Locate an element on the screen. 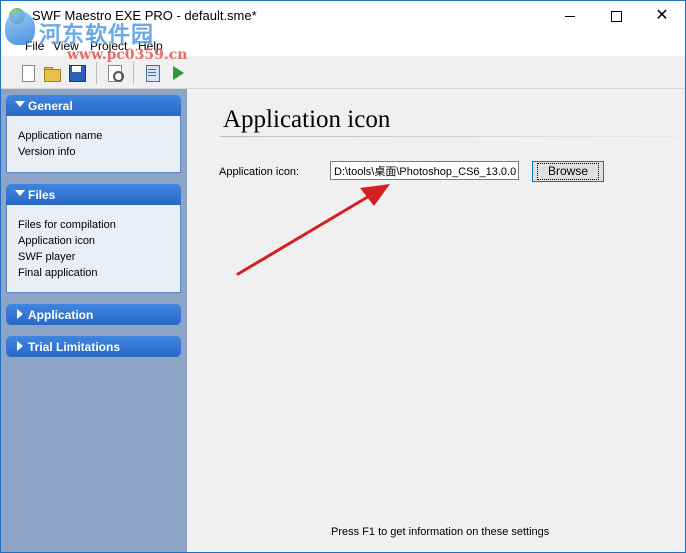 Image resolution: width=686 pixels, height=553 pixels. browse-button: Browse is located at coordinates (568, 171).